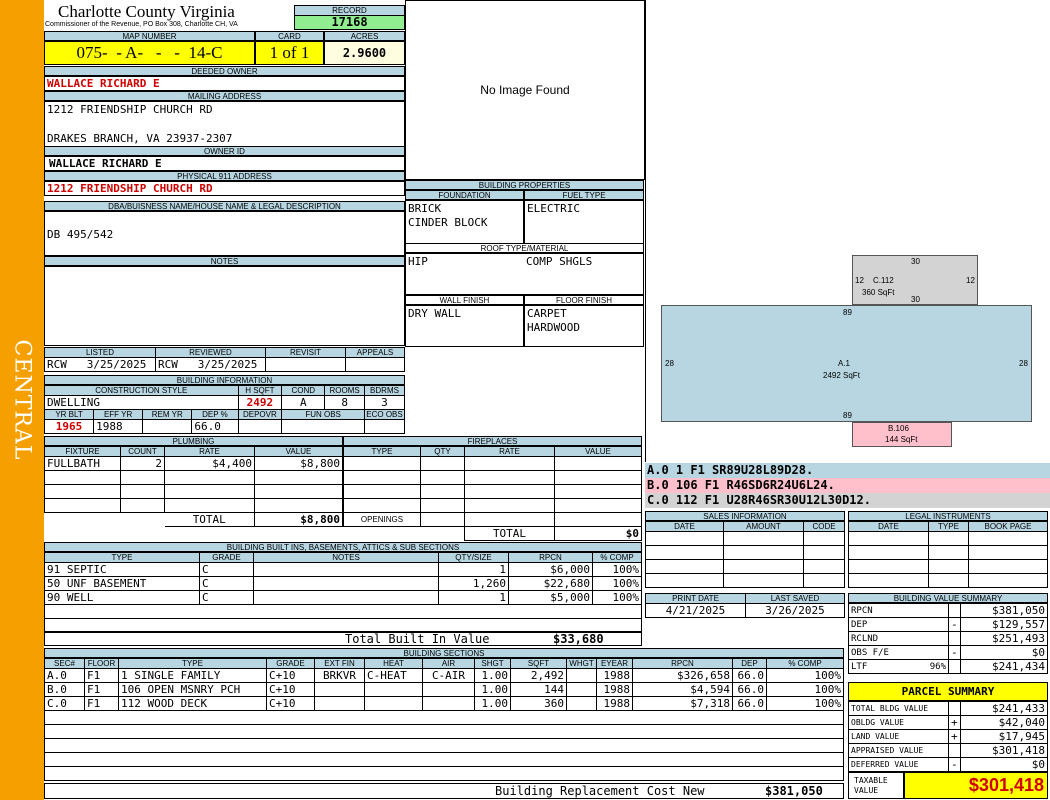  I want to click on fireplaces-label: FIREPLACES, so click(492, 441).